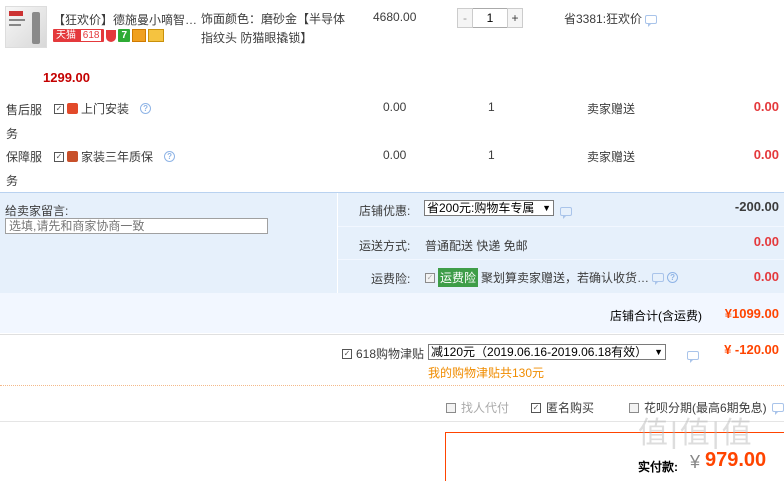 The height and width of the screenshot is (481, 784). Describe the element at coordinates (481, 208) in the screenshot. I see `shop-discount-select-value: 省200元:购物车专属` at that location.